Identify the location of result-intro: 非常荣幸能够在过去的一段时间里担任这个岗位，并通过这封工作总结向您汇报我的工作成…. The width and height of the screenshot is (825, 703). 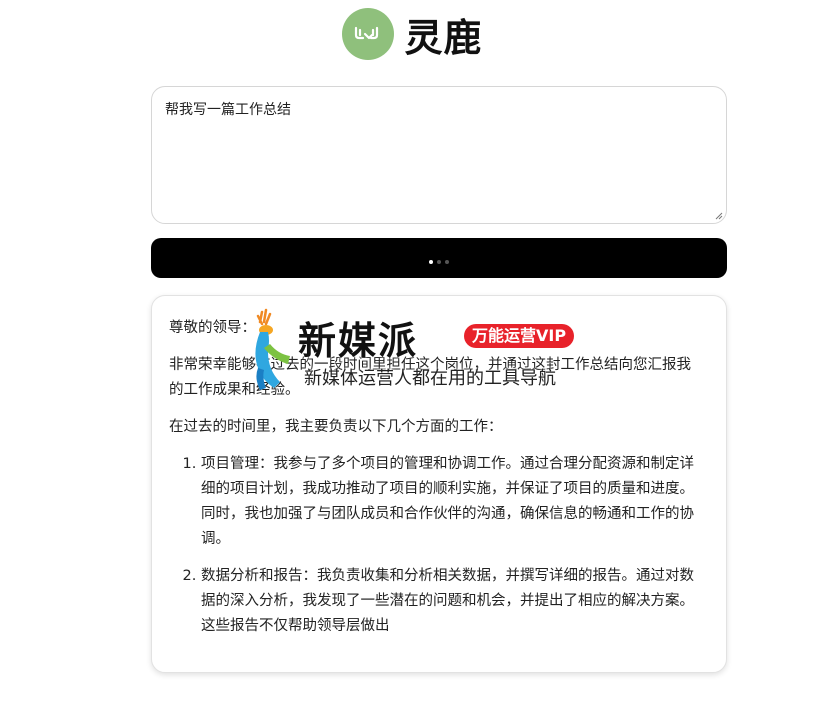
(430, 377).